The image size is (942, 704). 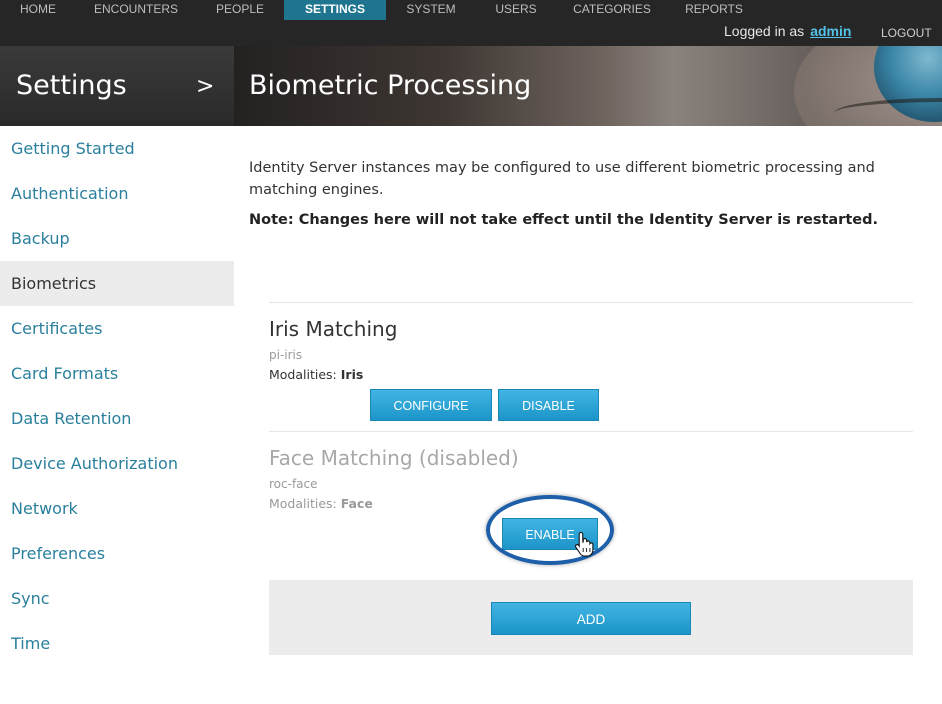 What do you see at coordinates (335, 10) in the screenshot?
I see `nav-settings: SETTINGS` at bounding box center [335, 10].